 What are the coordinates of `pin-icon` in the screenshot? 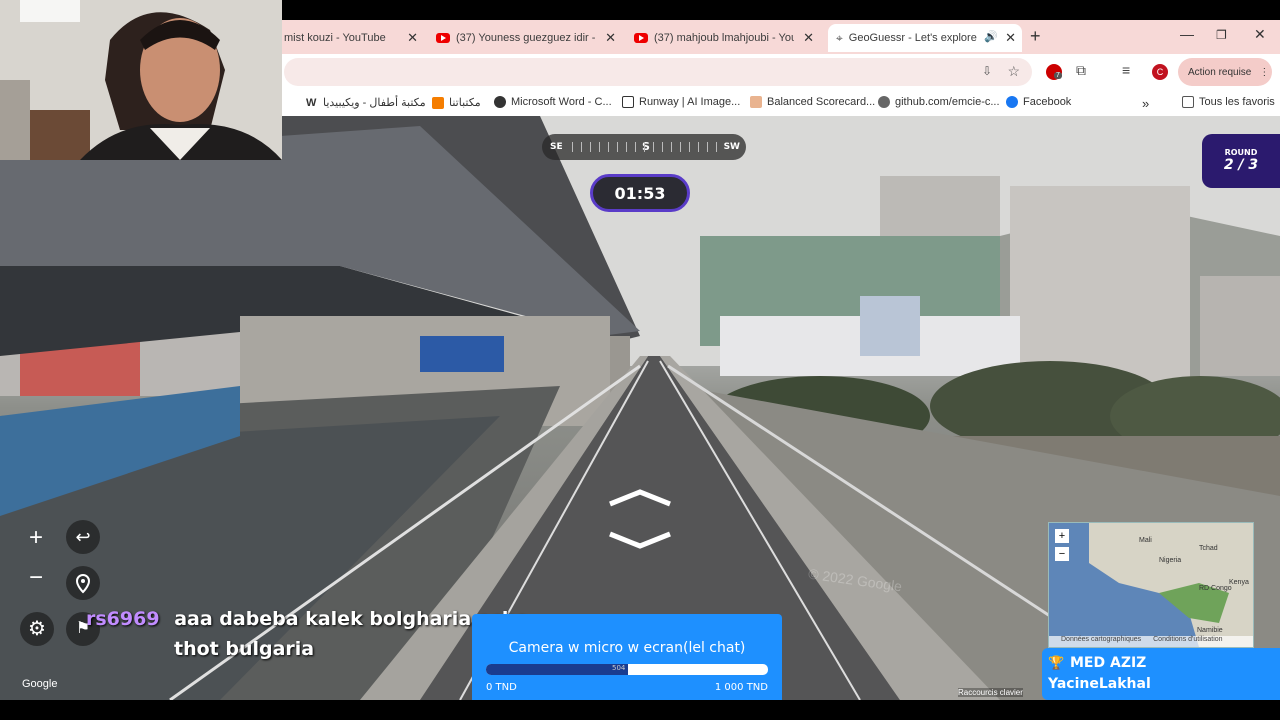 It's located at (83, 583).